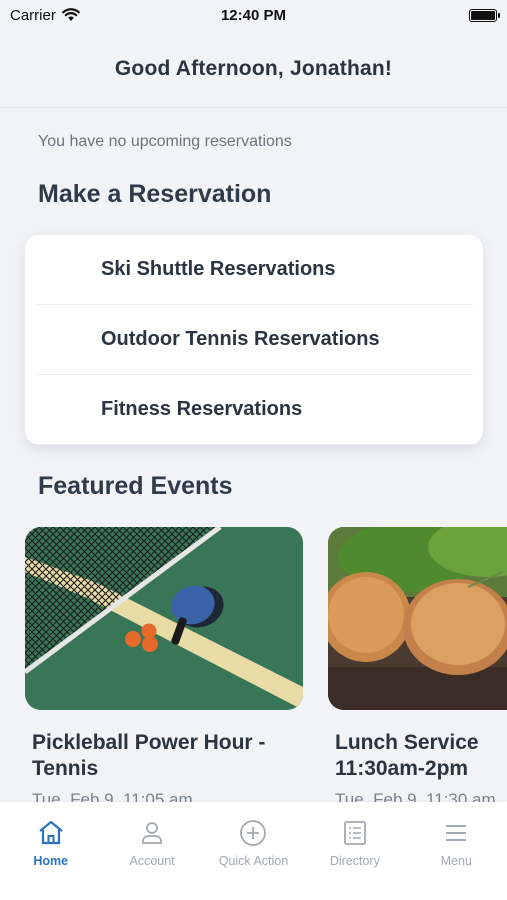  I want to click on header: Good Afternoon, Jonathan!, so click(253, 69).